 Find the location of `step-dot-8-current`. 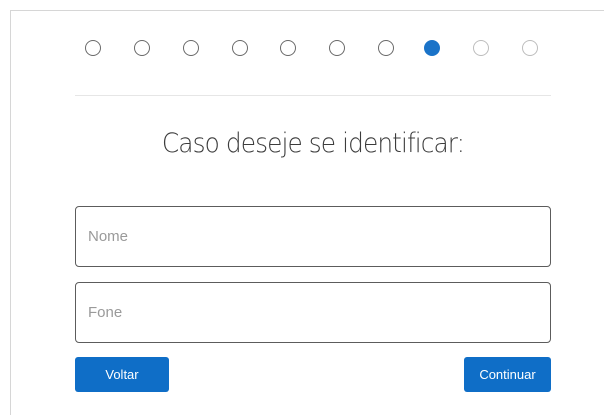

step-dot-8-current is located at coordinates (432, 48).